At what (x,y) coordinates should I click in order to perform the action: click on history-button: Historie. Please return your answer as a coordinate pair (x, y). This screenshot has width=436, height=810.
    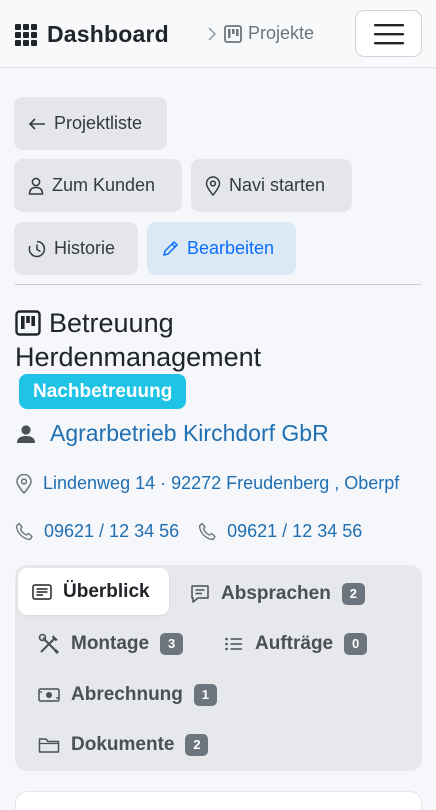
    Looking at the image, I should click on (76, 248).